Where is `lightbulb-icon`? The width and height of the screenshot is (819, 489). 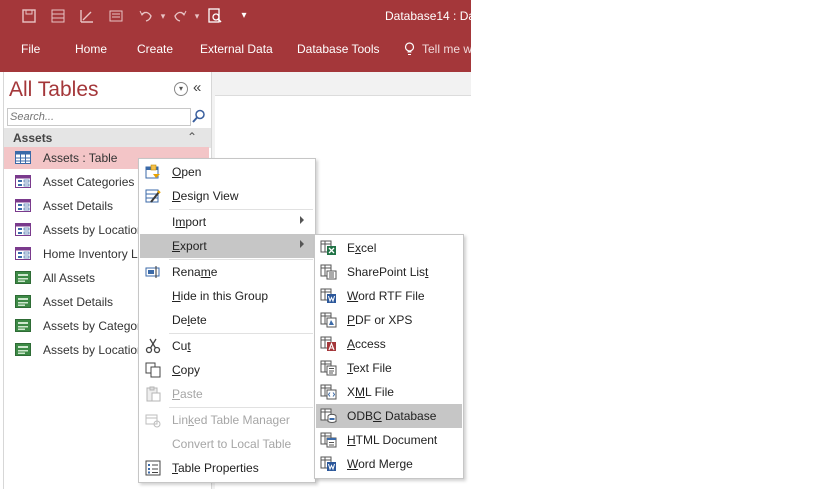 lightbulb-icon is located at coordinates (409, 48).